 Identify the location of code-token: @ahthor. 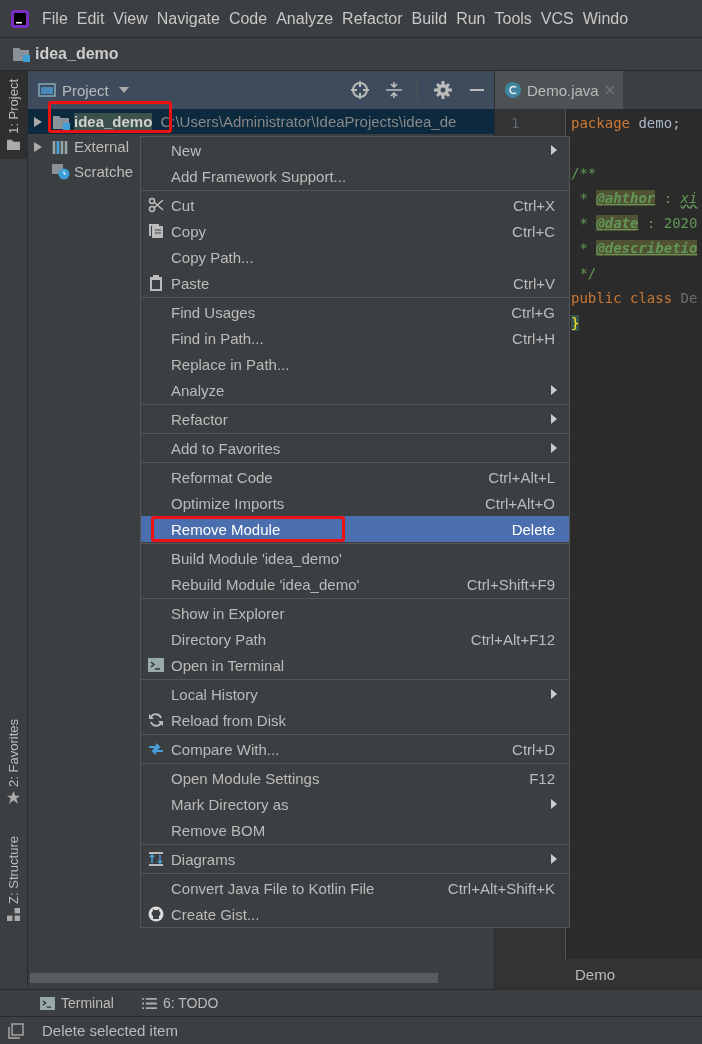
(626, 198).